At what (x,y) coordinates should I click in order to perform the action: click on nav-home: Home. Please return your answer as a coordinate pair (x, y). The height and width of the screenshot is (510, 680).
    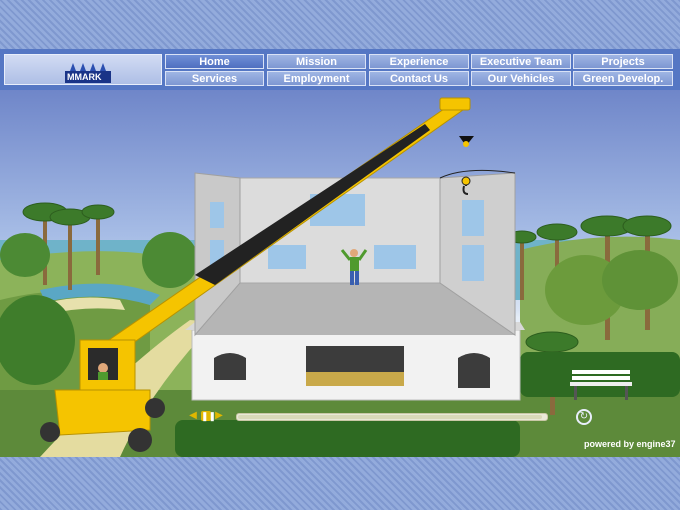
    Looking at the image, I should click on (214, 61).